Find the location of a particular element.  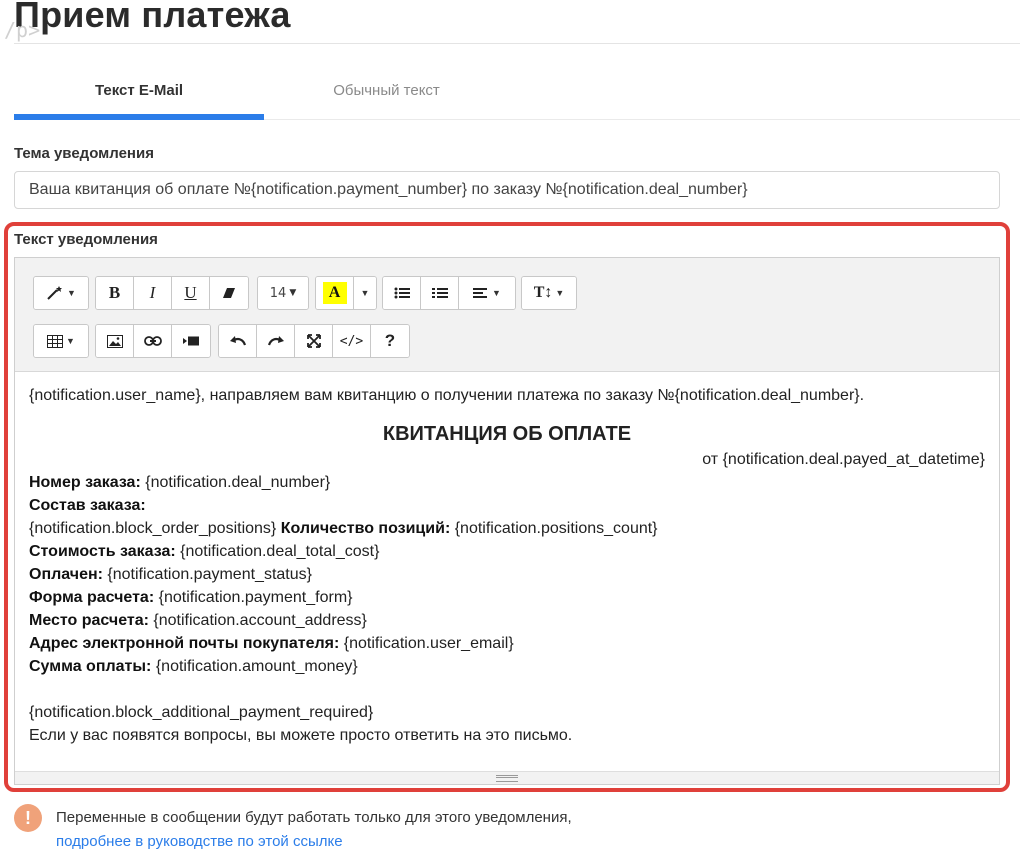

field-value: {notification.deal_total_cost} is located at coordinates (277, 551).